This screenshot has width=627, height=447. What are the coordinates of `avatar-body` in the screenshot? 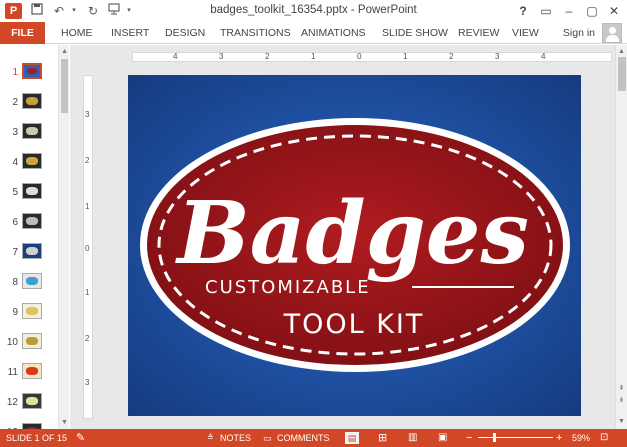 It's located at (612, 38).